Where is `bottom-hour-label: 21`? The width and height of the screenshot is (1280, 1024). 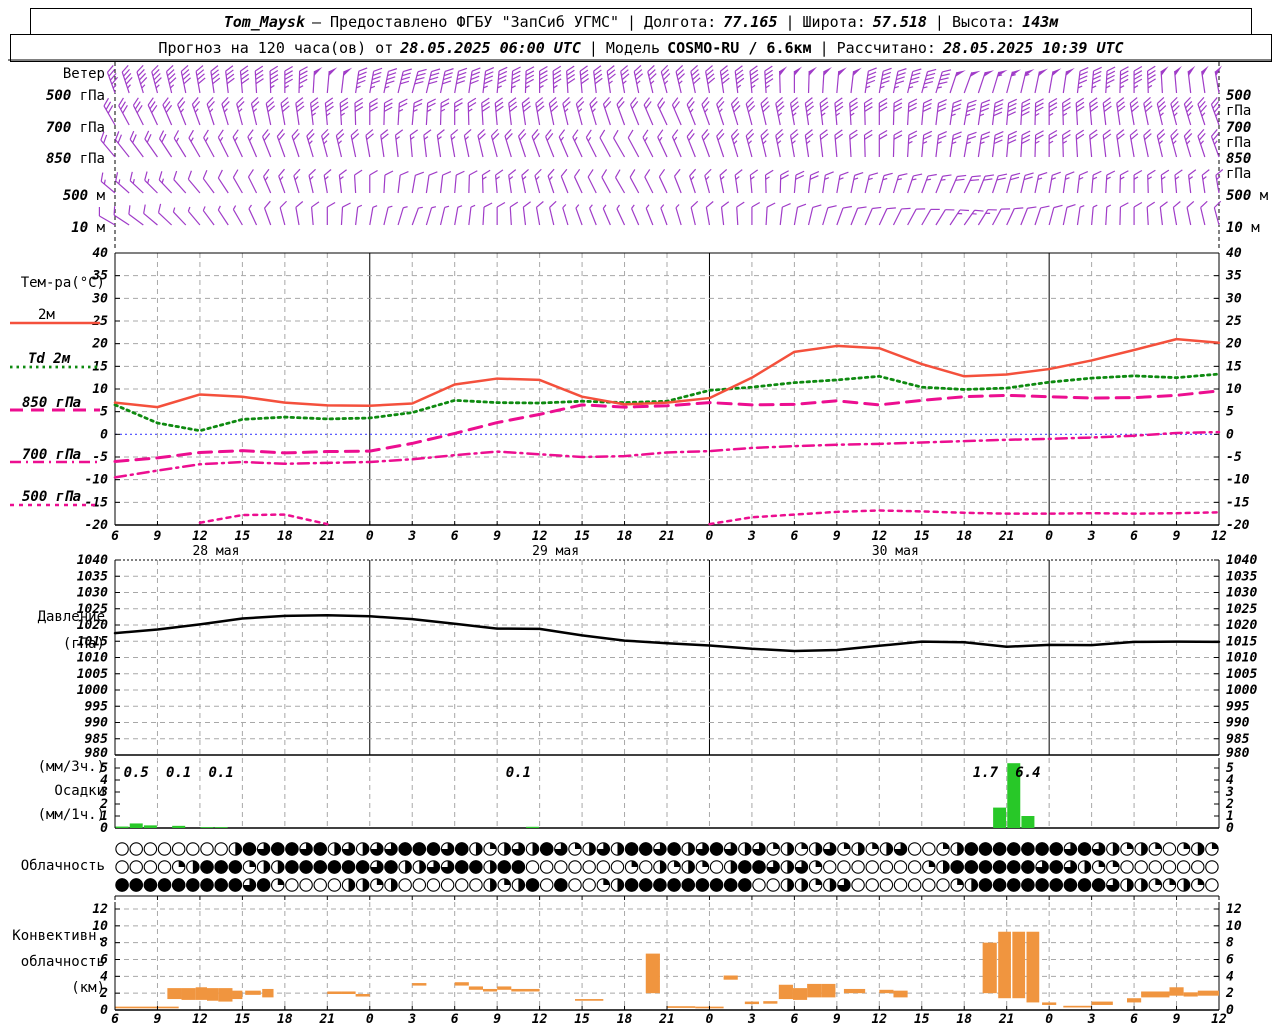
bottom-hour-label: 21 is located at coordinates (1006, 1018).